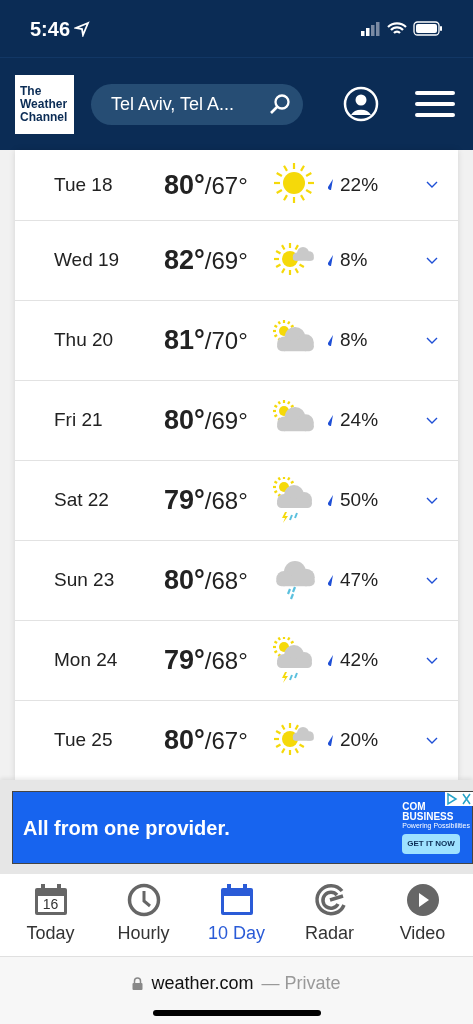 The width and height of the screenshot is (473, 1024). Describe the element at coordinates (329, 915) in the screenshot. I see `nav-tab: Radar` at that location.